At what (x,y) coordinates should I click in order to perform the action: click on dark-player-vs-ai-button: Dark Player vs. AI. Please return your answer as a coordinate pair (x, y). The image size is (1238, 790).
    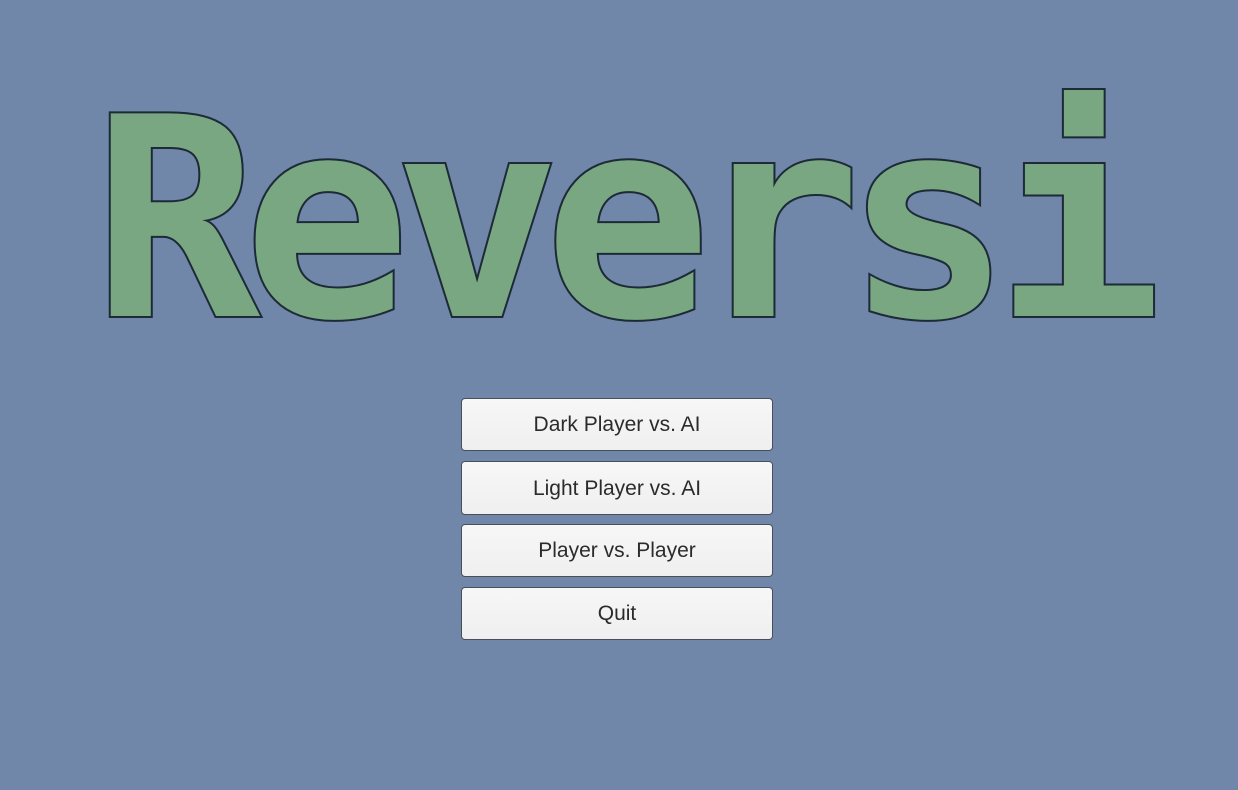
    Looking at the image, I should click on (617, 424).